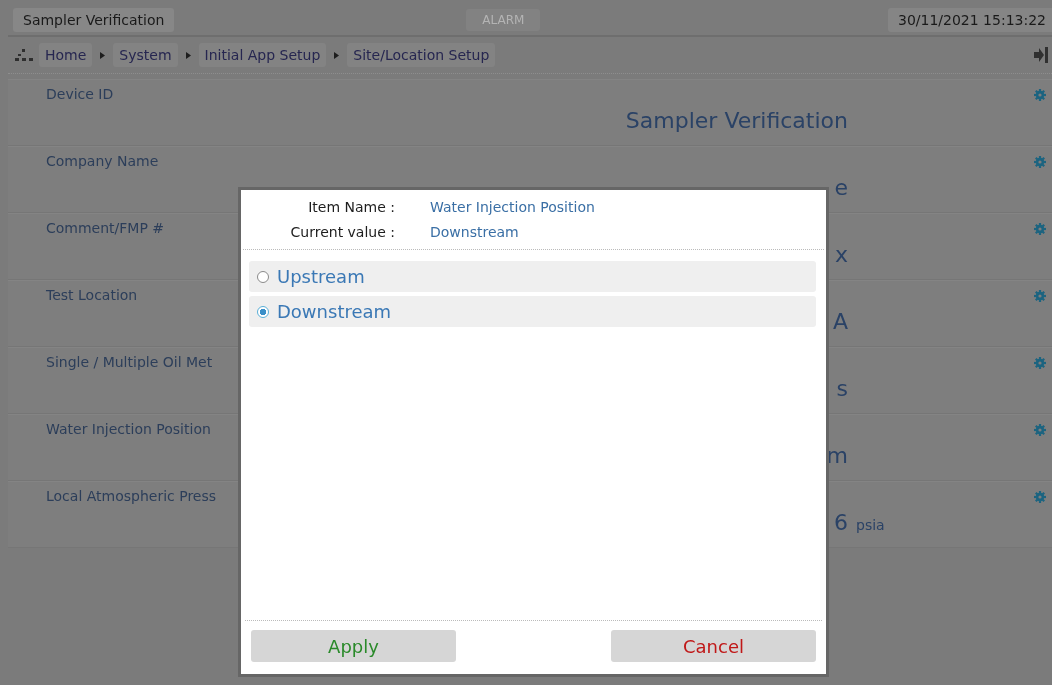 Image resolution: width=1052 pixels, height=685 pixels. Describe the element at coordinates (840, 321) in the screenshot. I see `setting-value: A` at that location.